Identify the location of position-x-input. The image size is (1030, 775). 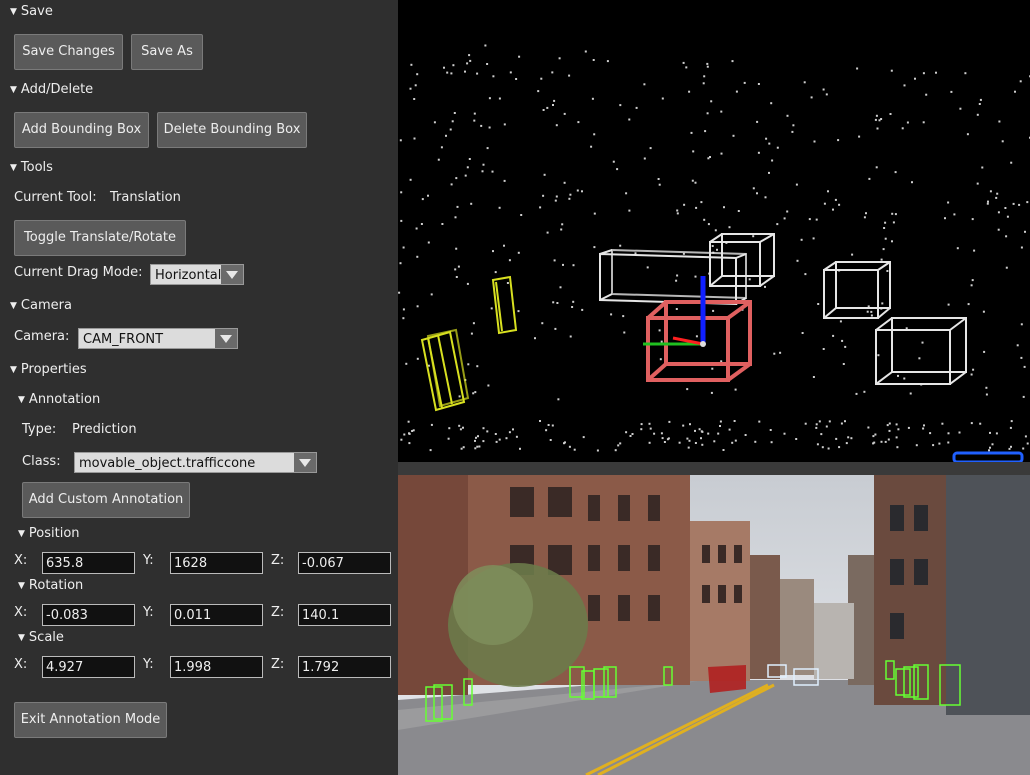
(88, 563).